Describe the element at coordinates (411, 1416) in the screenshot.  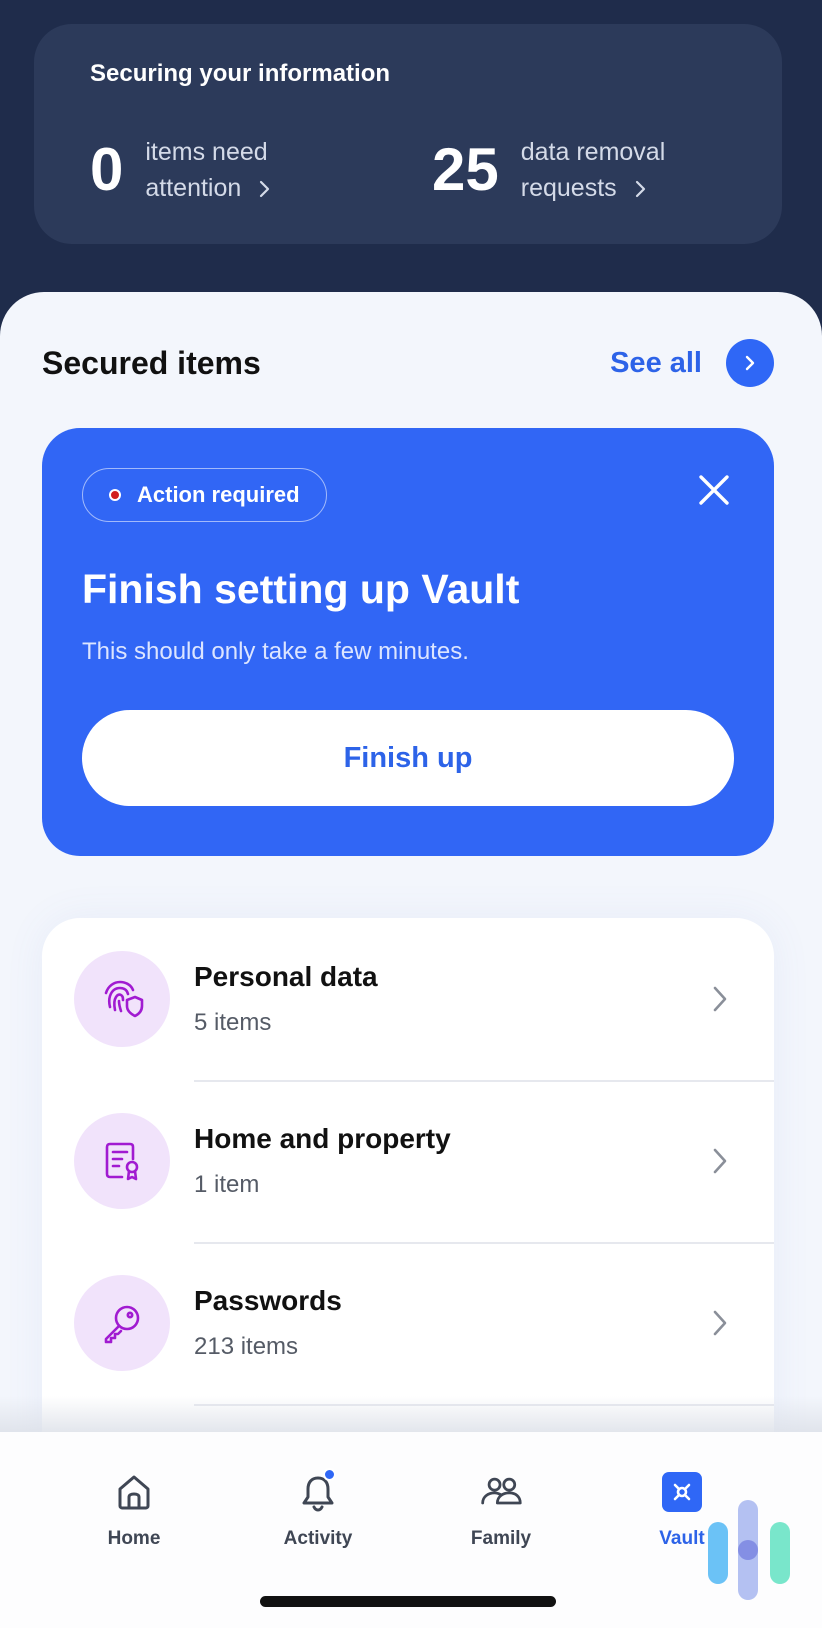
I see `nav-shadow` at that location.